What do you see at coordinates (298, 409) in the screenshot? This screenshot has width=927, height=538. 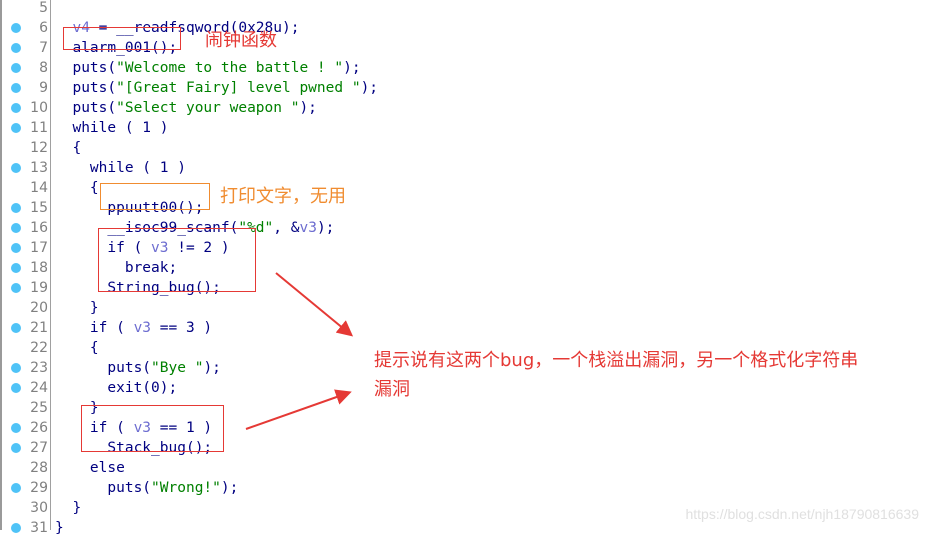 I see `arrow-to-note-from-stack-bug` at bounding box center [298, 409].